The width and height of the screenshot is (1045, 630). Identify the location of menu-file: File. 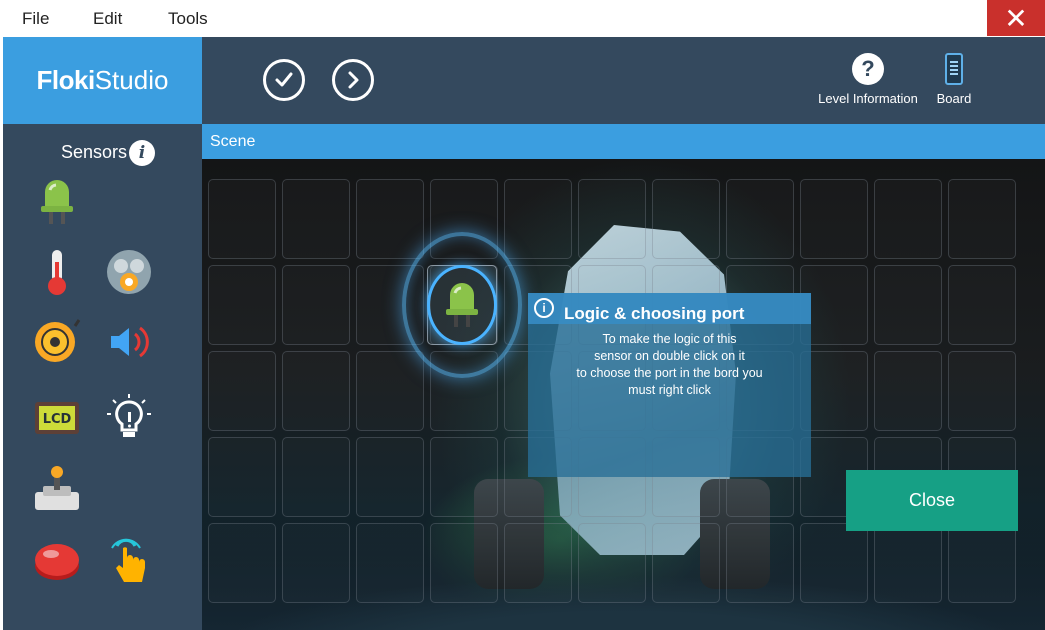
(35, 19).